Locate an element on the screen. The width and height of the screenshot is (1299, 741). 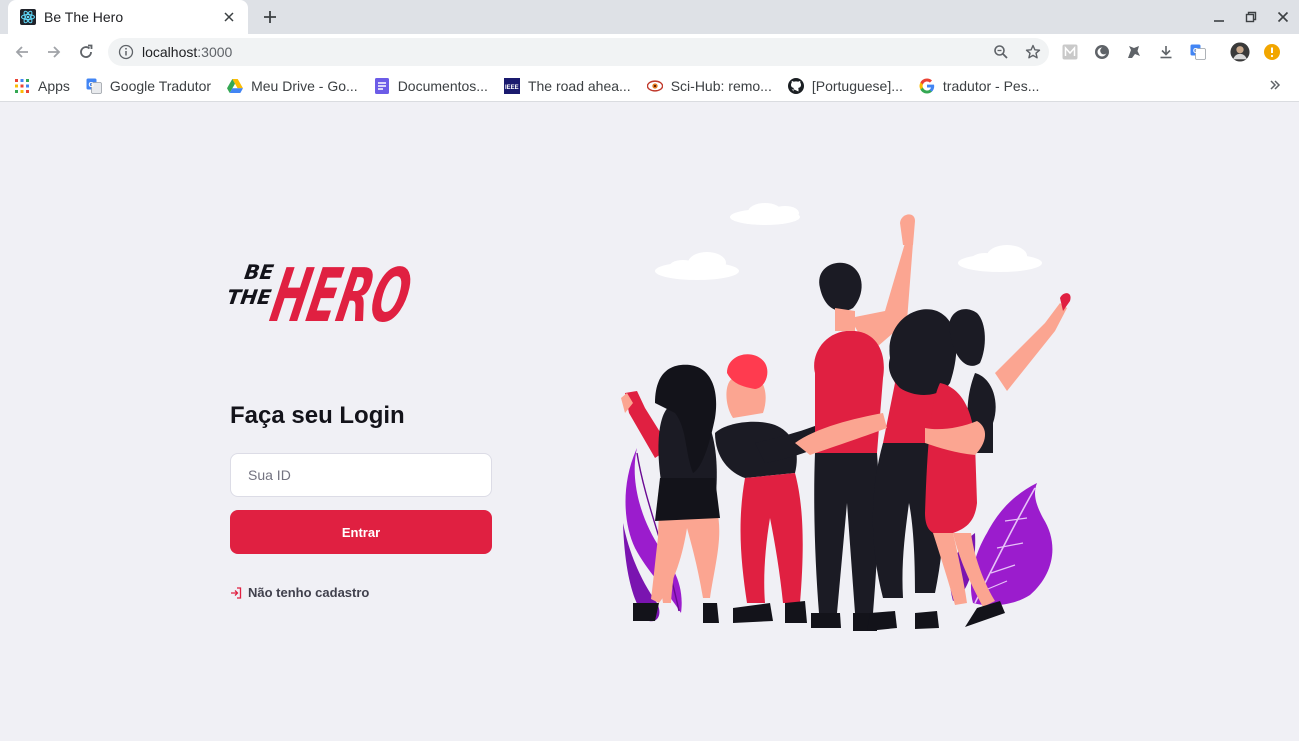
omnibox-actions is located at coordinates (1017, 52).